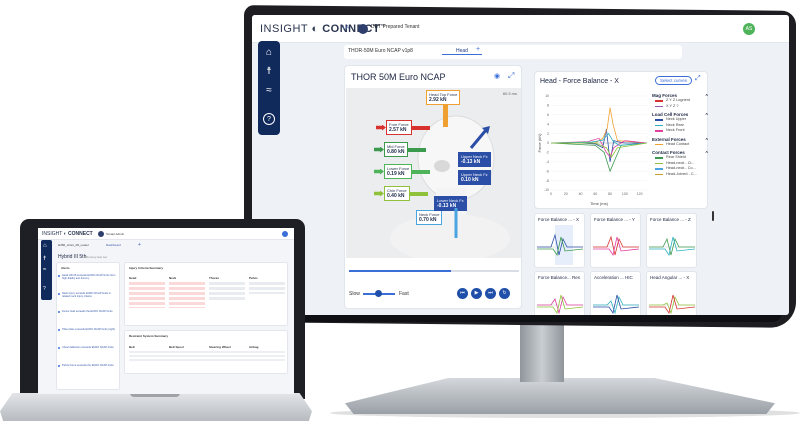 This screenshot has height=437, width=805. What do you see at coordinates (176, 347) in the screenshot?
I see `restraint-col-spool: Belt Spool` at bounding box center [176, 347].